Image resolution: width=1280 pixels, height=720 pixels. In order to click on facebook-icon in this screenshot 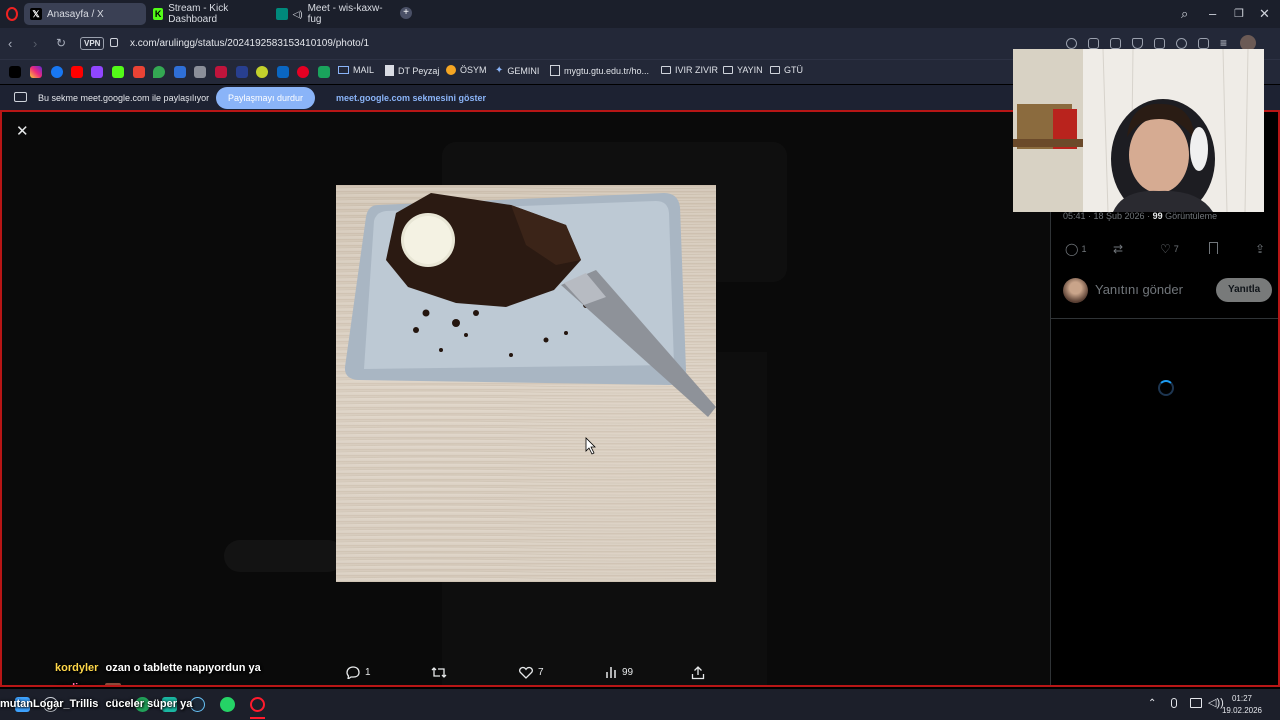, I will do `click(57, 72)`.